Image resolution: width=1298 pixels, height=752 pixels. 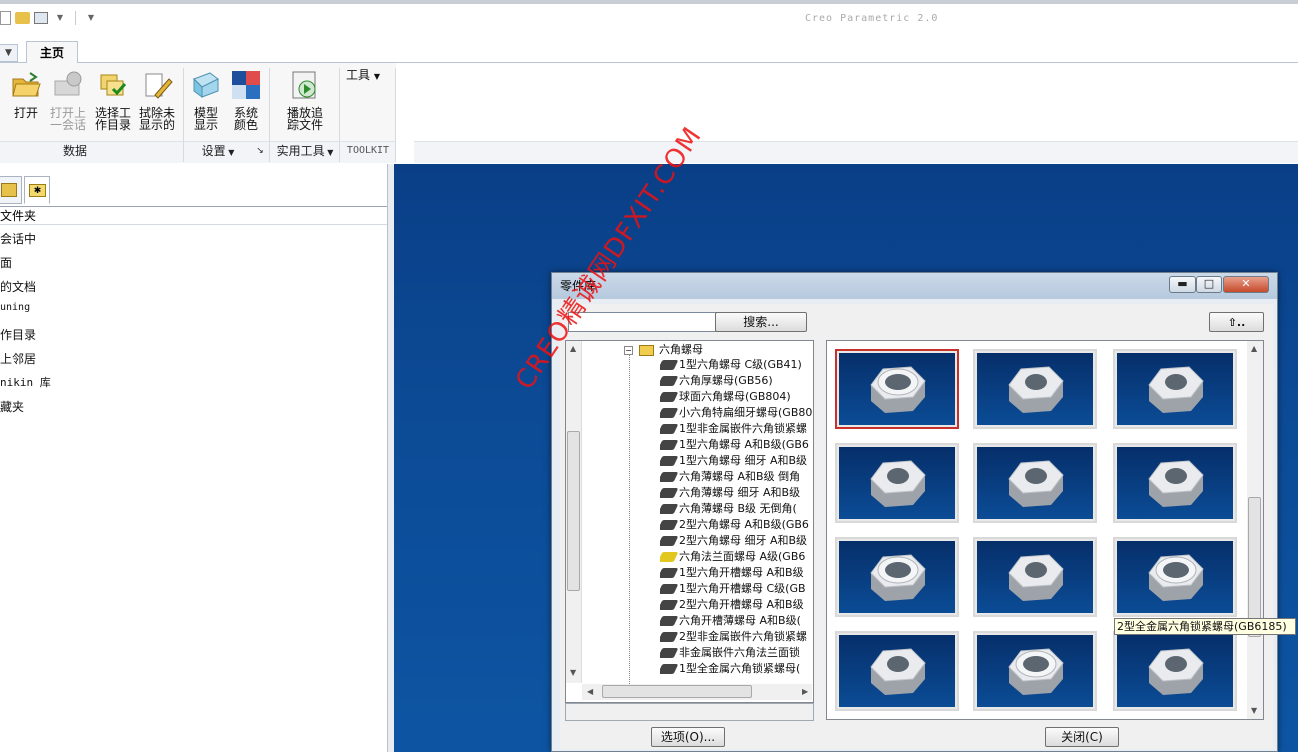 I want to click on tree-horizontal-scrollbar: ◀ ▶, so click(x=697, y=692).